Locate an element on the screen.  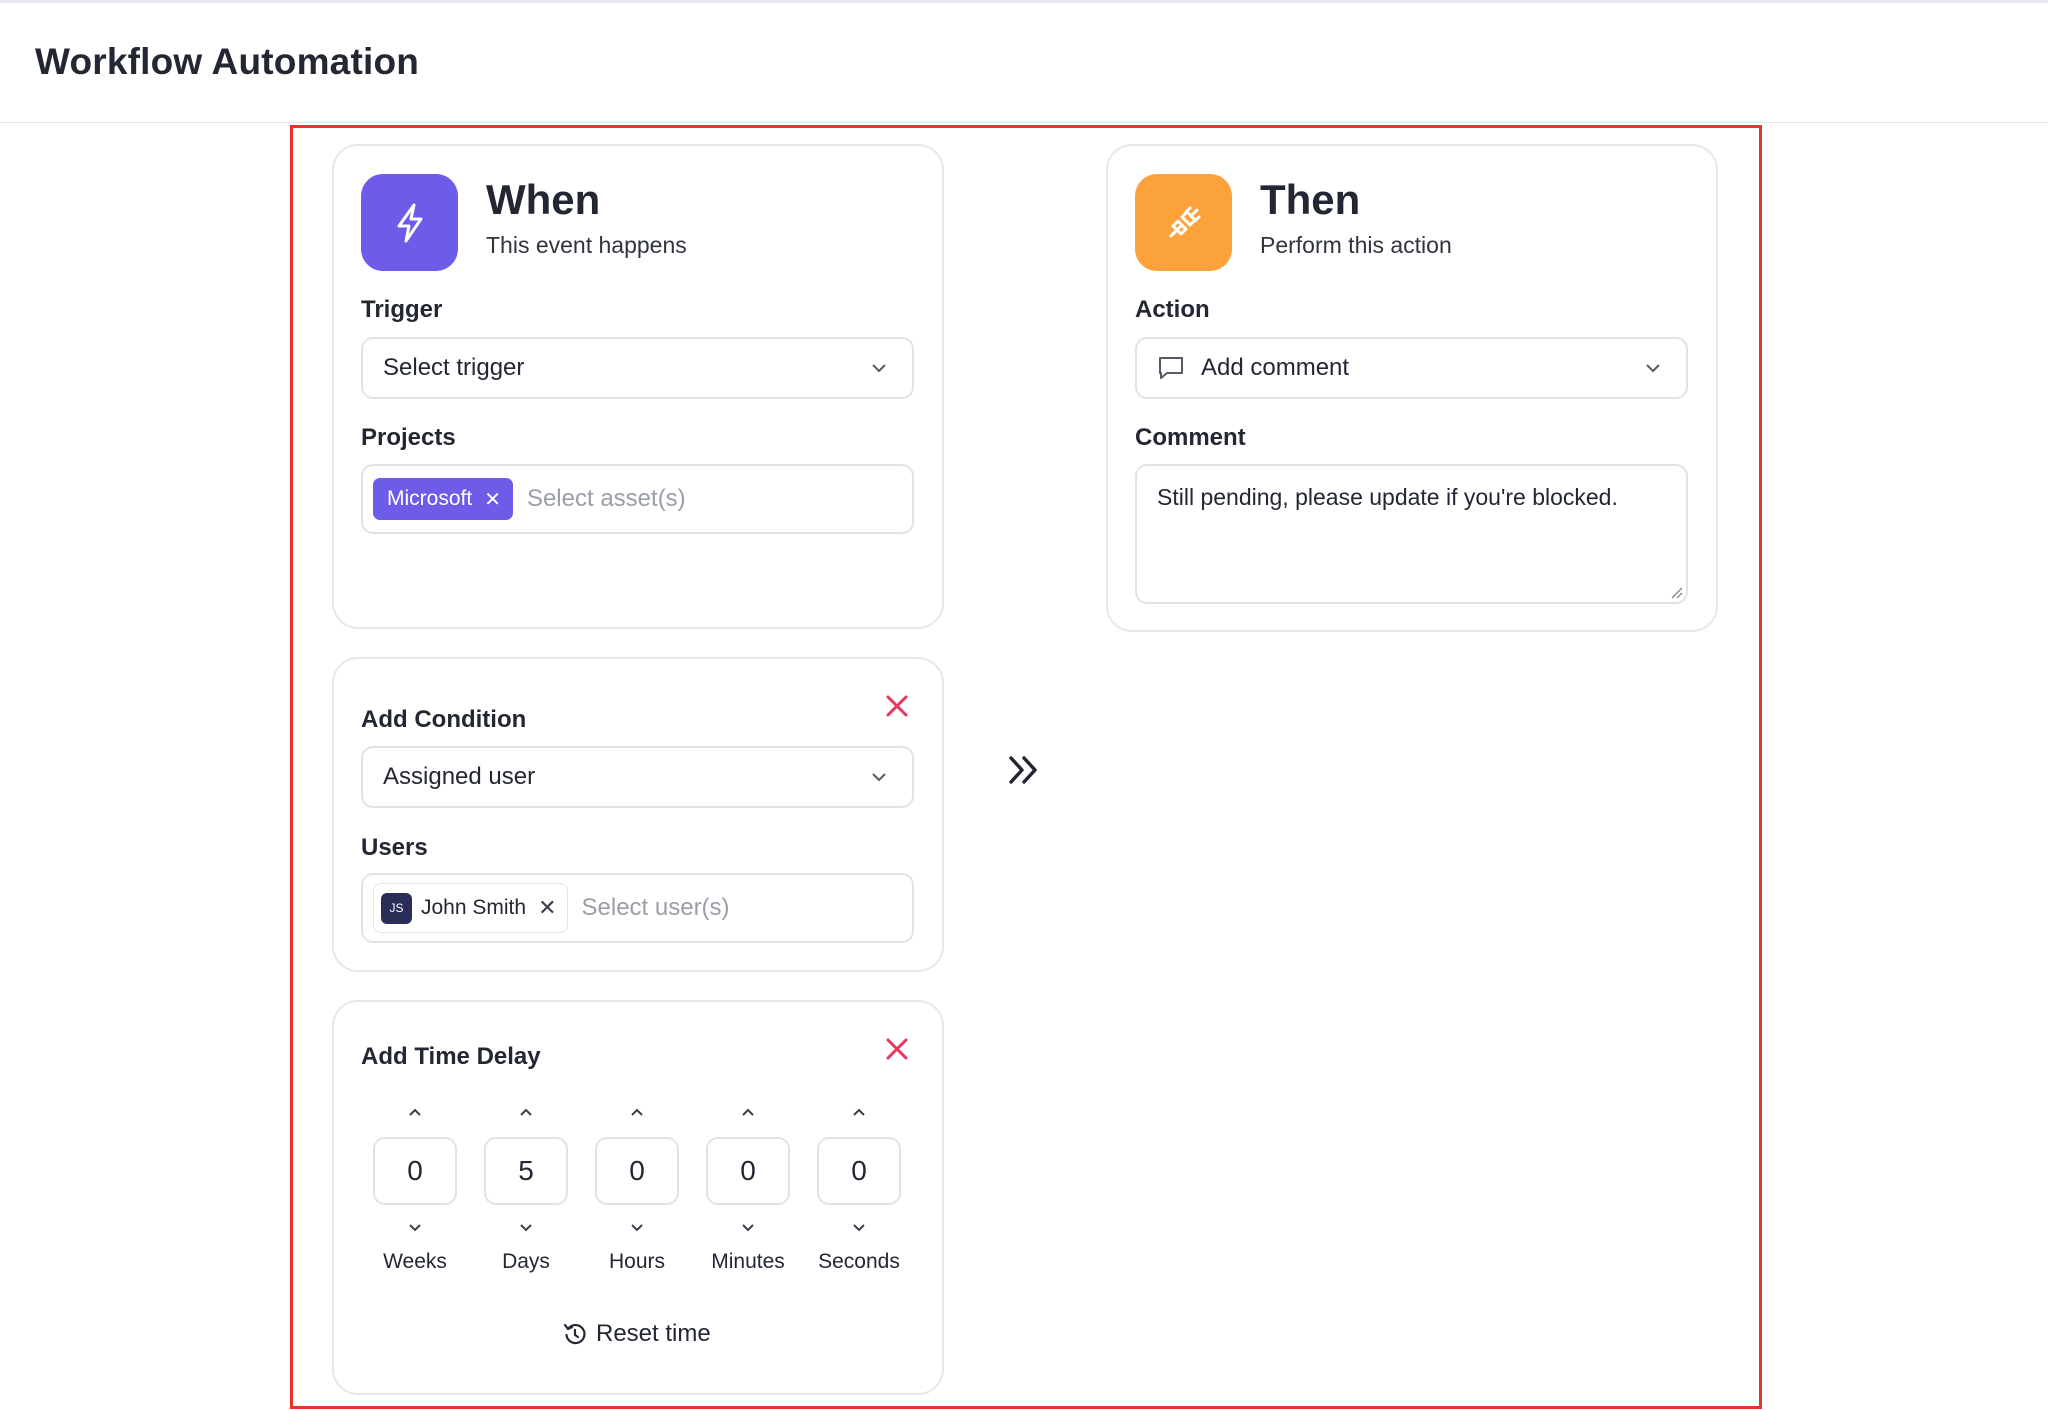
page-title: Workflow Automation is located at coordinates (227, 61).